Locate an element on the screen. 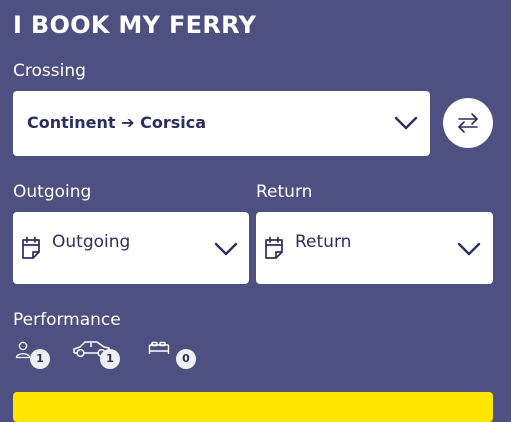 This screenshot has height=422, width=511. vehicles-selector: 1 is located at coordinates (97, 355).